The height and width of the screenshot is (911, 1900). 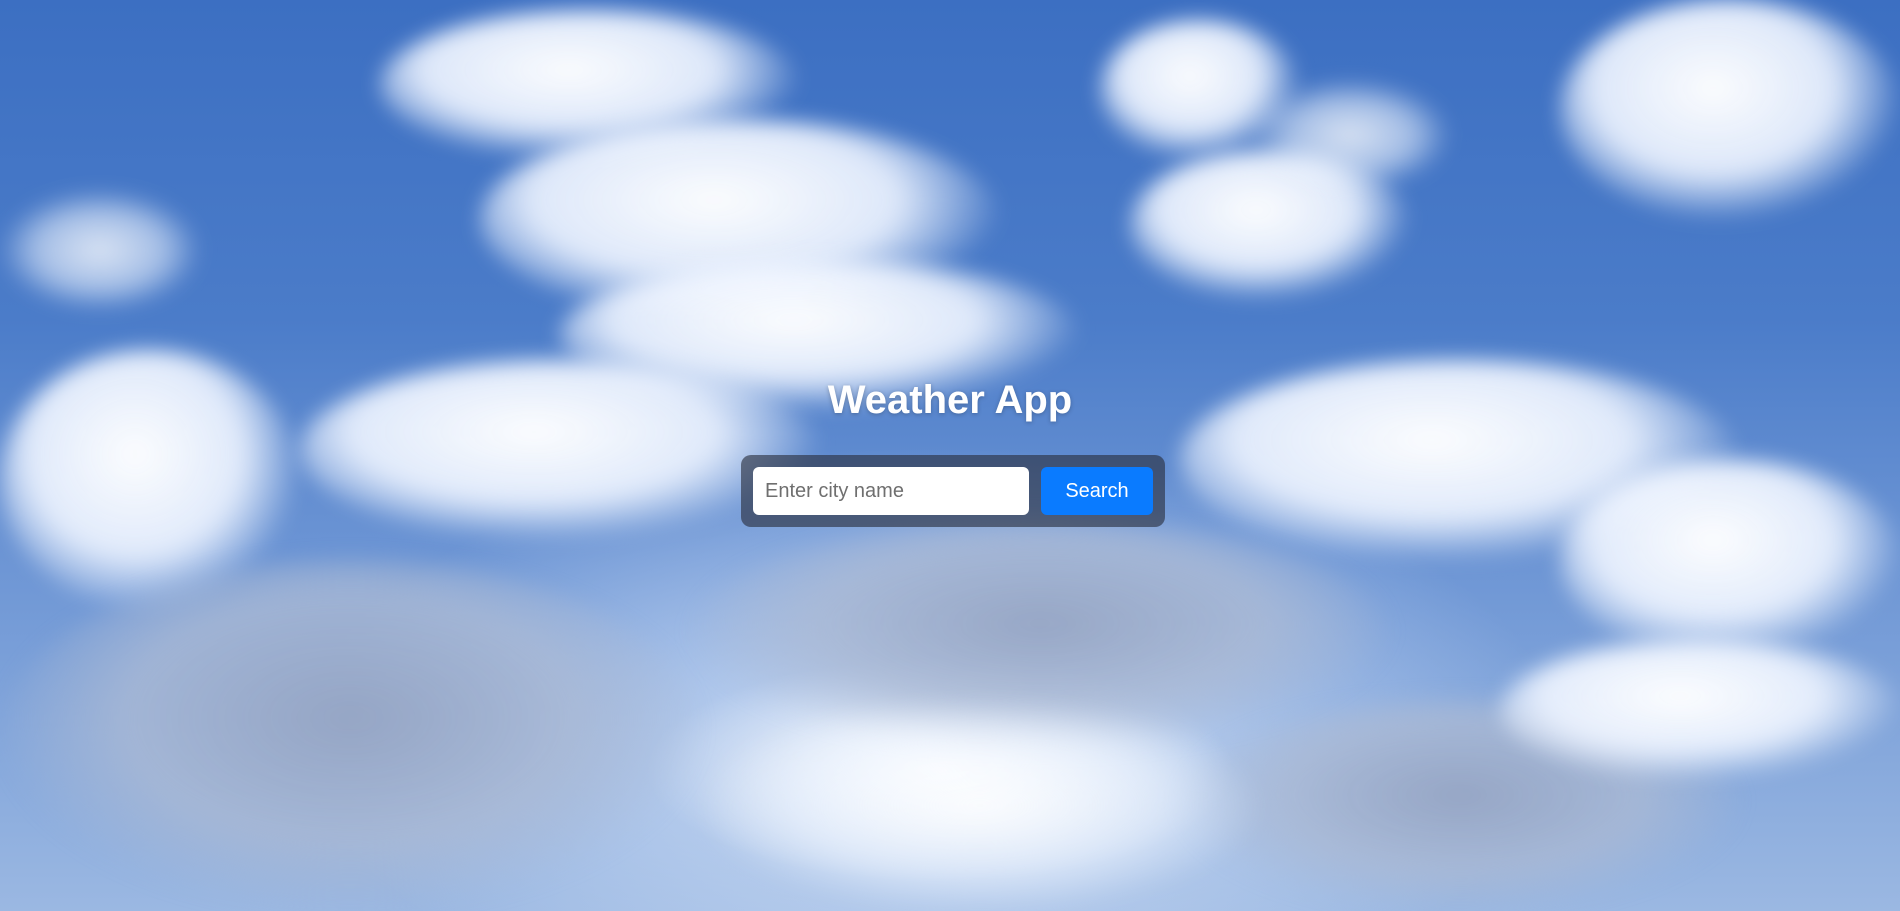 What do you see at coordinates (891, 491) in the screenshot?
I see `city-search-input` at bounding box center [891, 491].